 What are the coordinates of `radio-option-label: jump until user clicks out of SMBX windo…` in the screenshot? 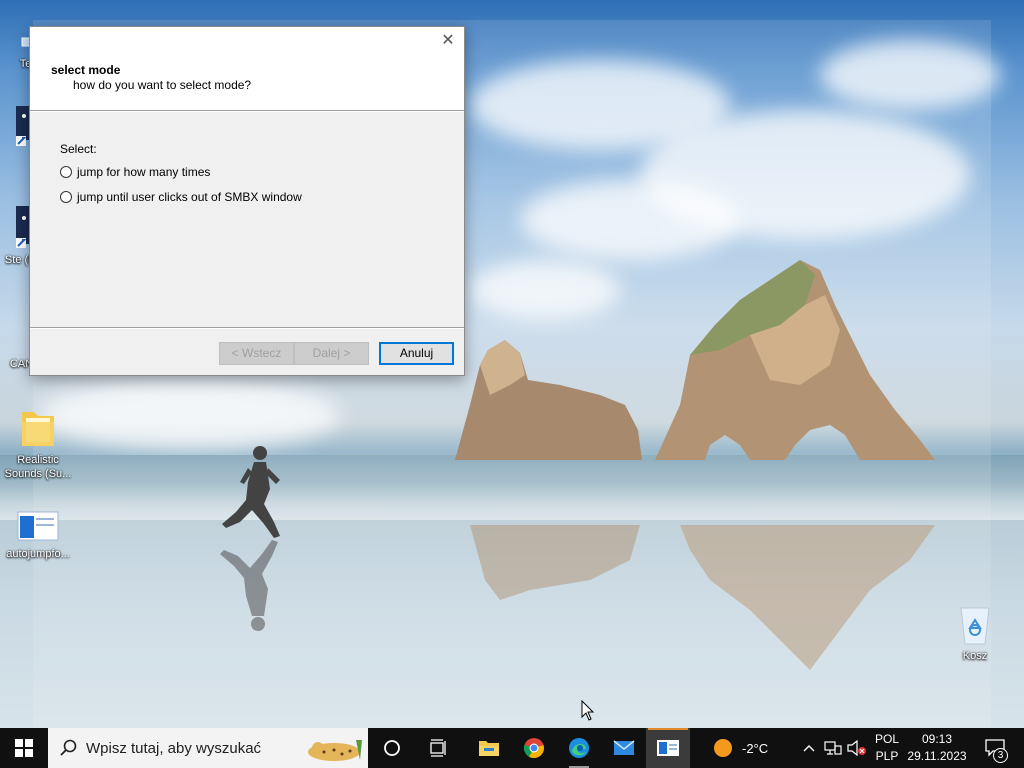 It's located at (189, 197).